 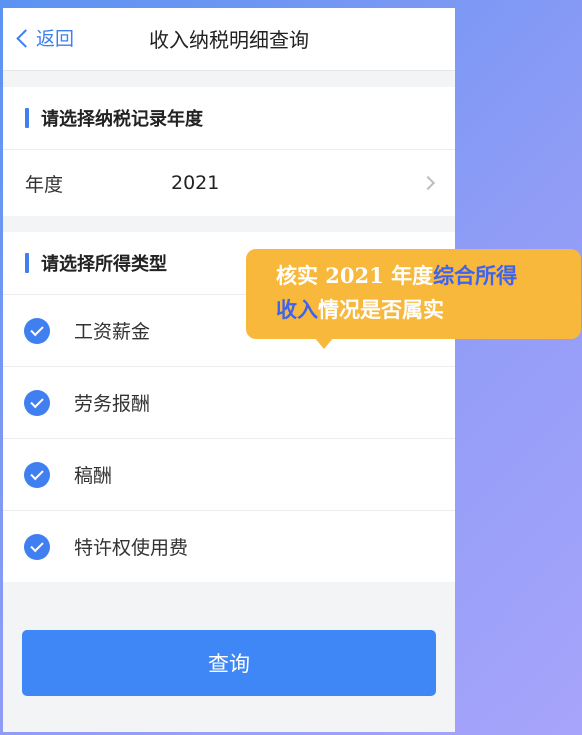 I want to click on callout-highlight: 收入, so click(x=297, y=309).